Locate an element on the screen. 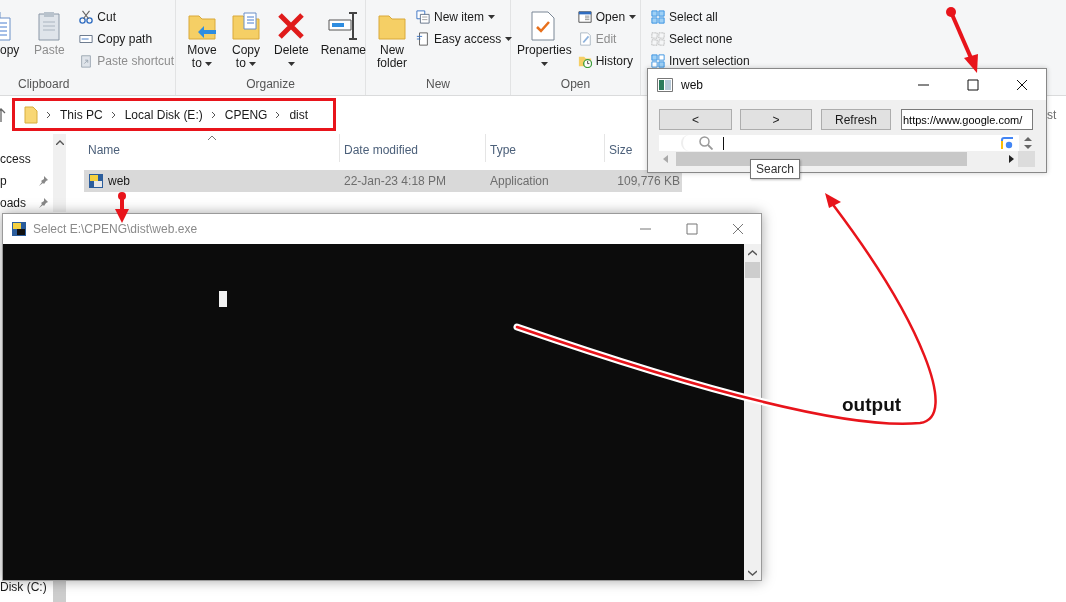 This screenshot has height=602, width=1066. window-icon is located at coordinates (584, 17).